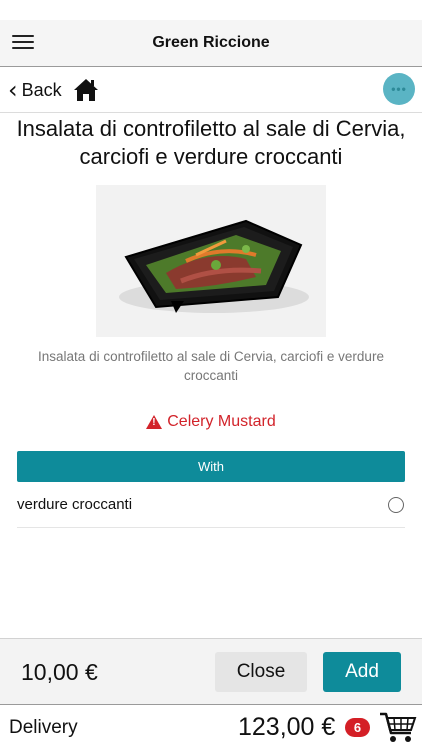 This screenshot has height=750, width=422. Describe the element at coordinates (221, 421) in the screenshot. I see `allergen-text: Celery Mustard` at that location.